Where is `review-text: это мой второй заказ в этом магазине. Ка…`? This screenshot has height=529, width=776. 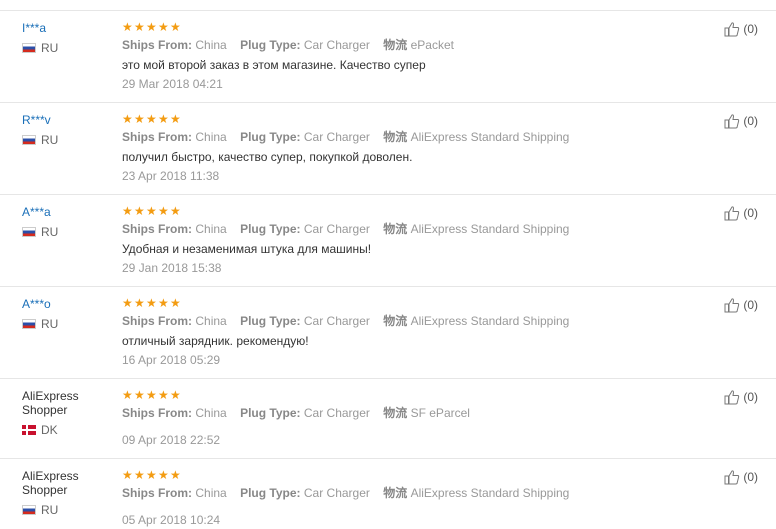
review-text: это мой второй заказ в этом магазине. Ка… is located at coordinates (274, 65).